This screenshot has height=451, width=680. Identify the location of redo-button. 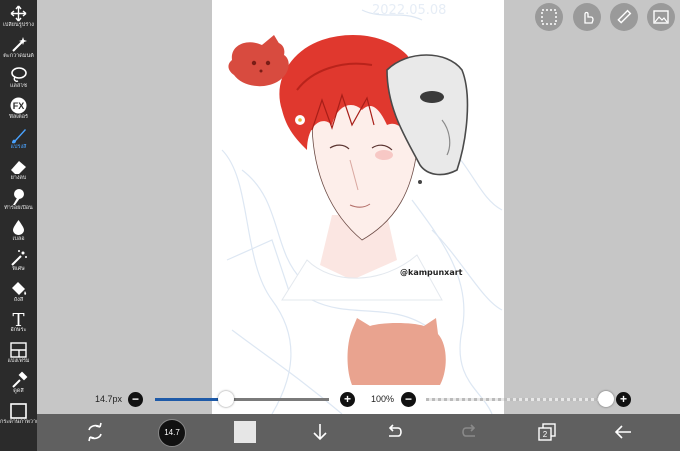
(470, 432).